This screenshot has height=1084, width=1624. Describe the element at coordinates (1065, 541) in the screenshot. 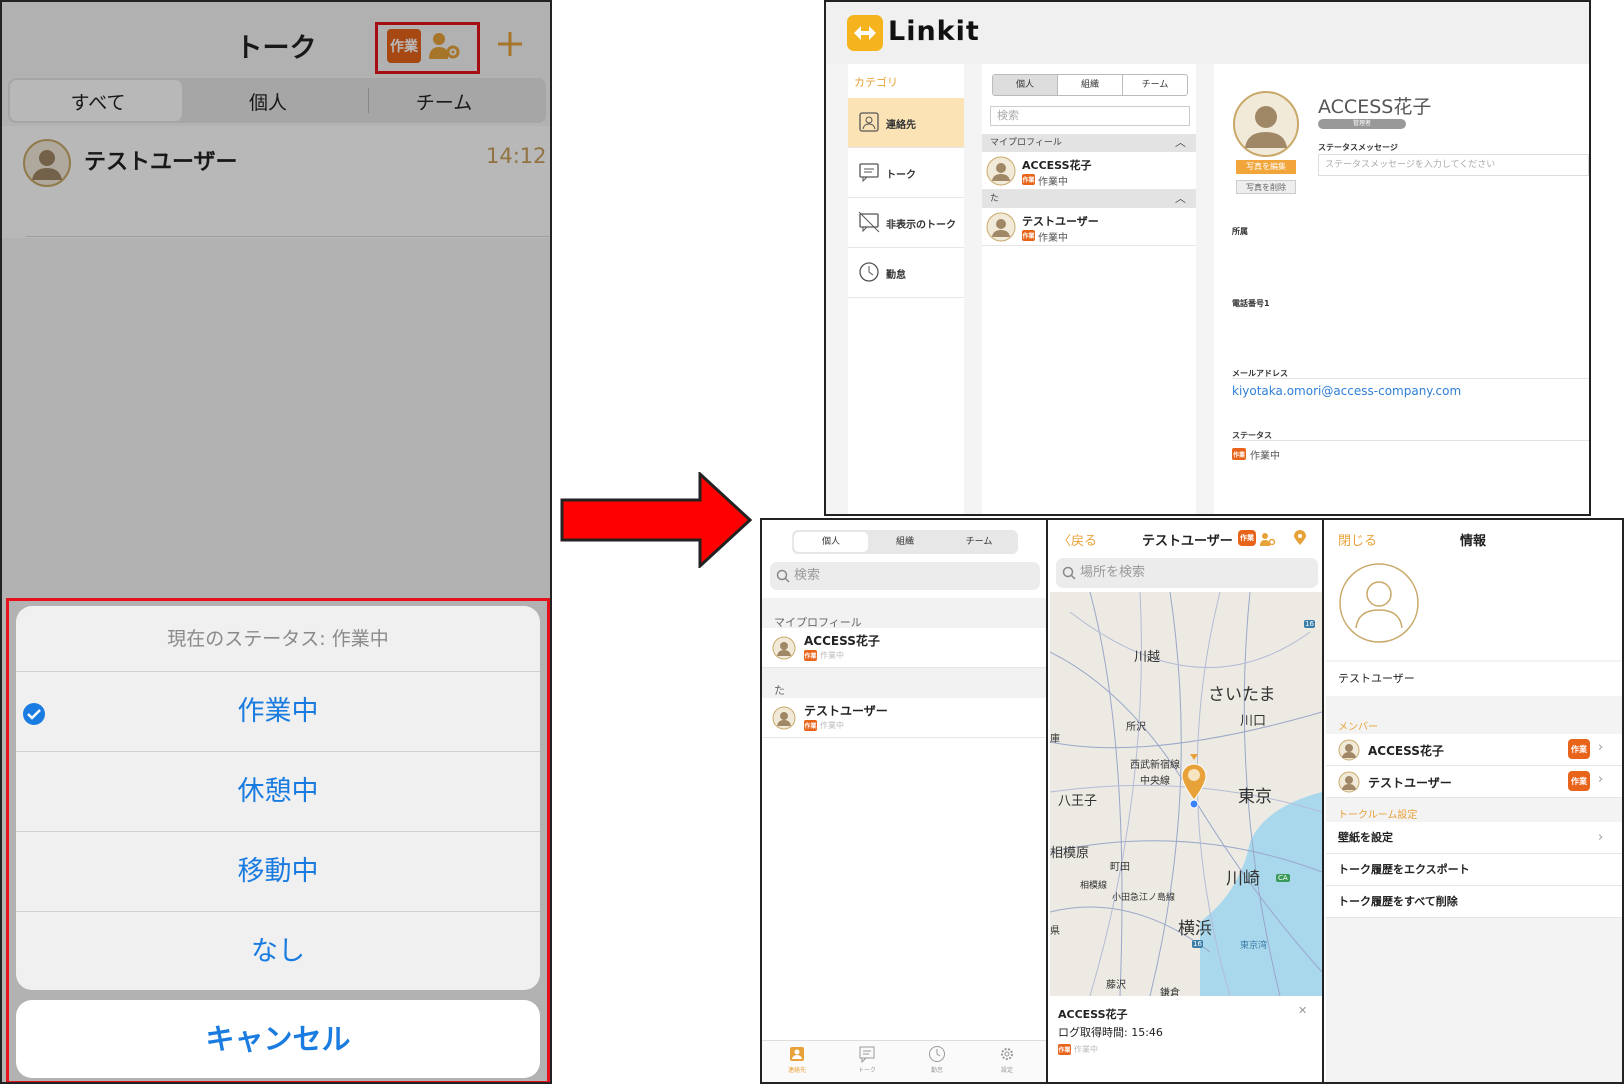

I see `chevron-left-icon: 〈` at that location.